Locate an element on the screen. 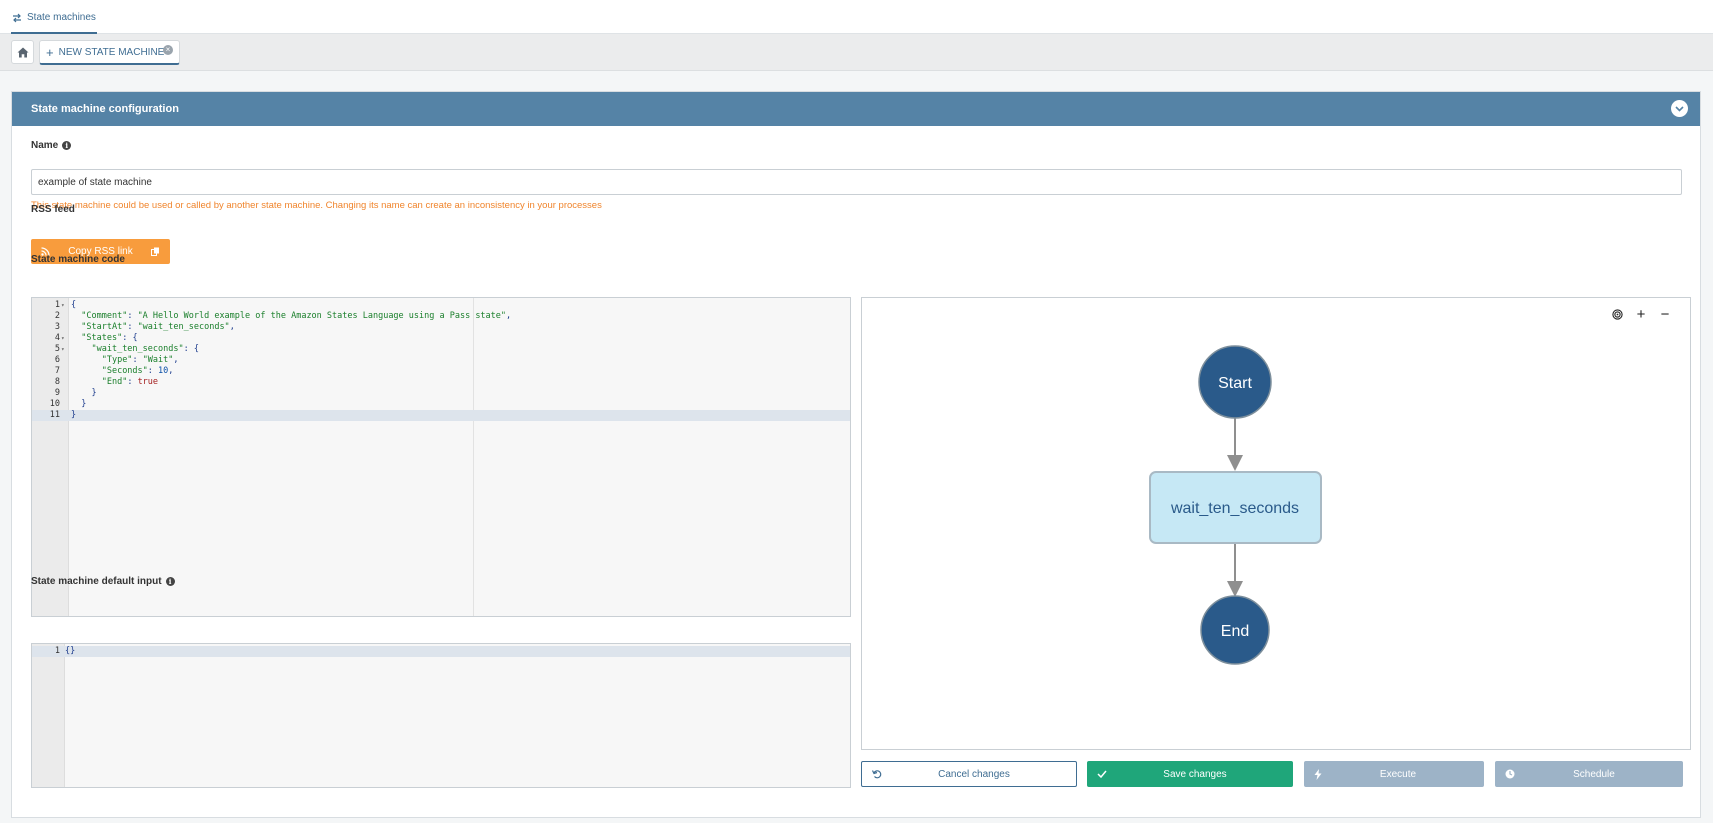 The width and height of the screenshot is (1713, 823). code-line: 6 "Type": "Wait", is located at coordinates (441, 360).